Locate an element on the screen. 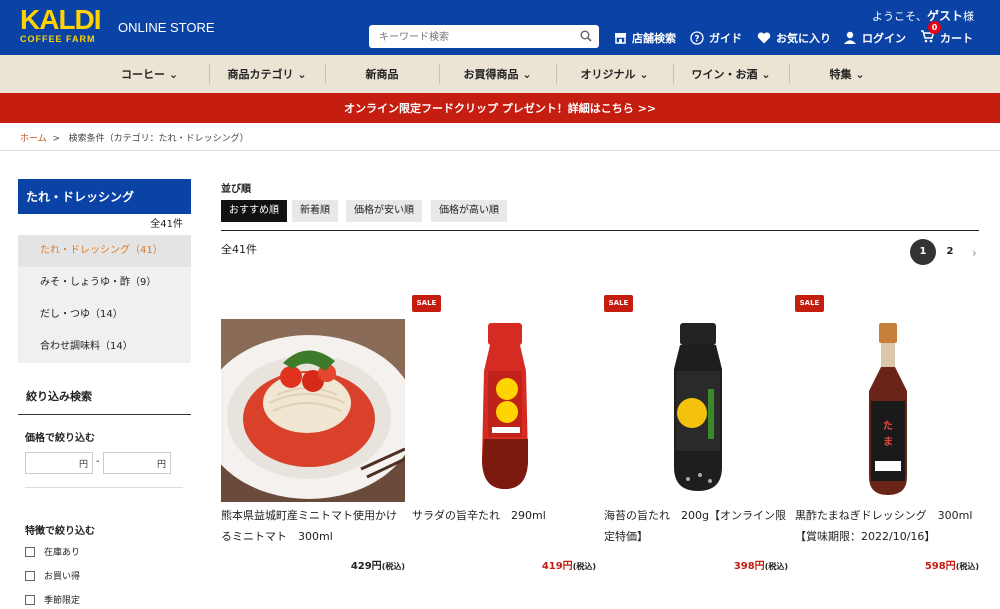 This screenshot has height=609, width=1000. product-image: た ま is located at coordinates (887, 410).